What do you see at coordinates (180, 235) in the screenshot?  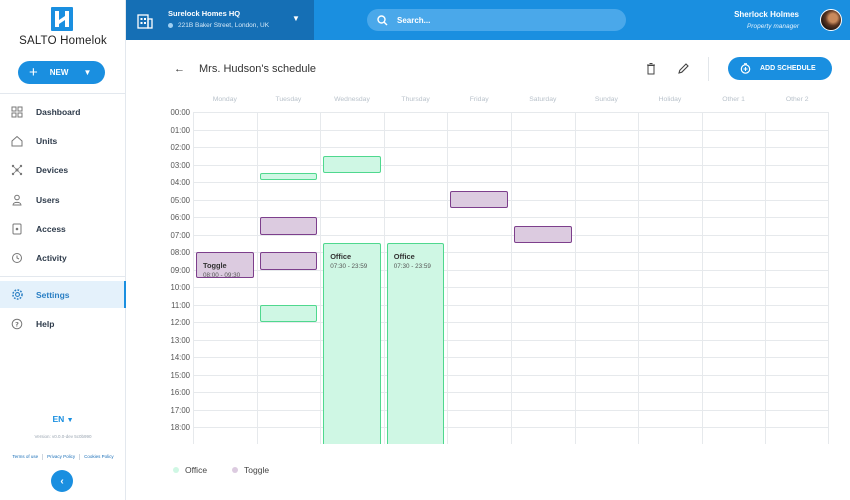 I see `hour-label: 07:00` at bounding box center [180, 235].